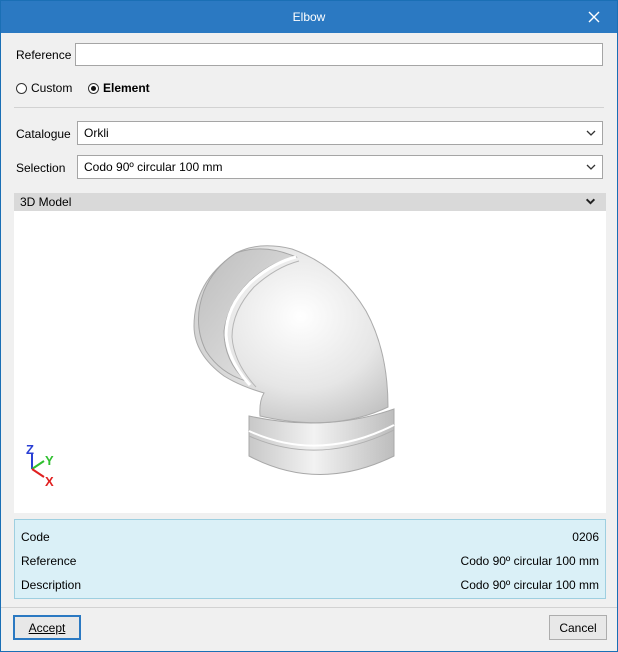  I want to click on cancel-button-label: Cancel, so click(578, 627).